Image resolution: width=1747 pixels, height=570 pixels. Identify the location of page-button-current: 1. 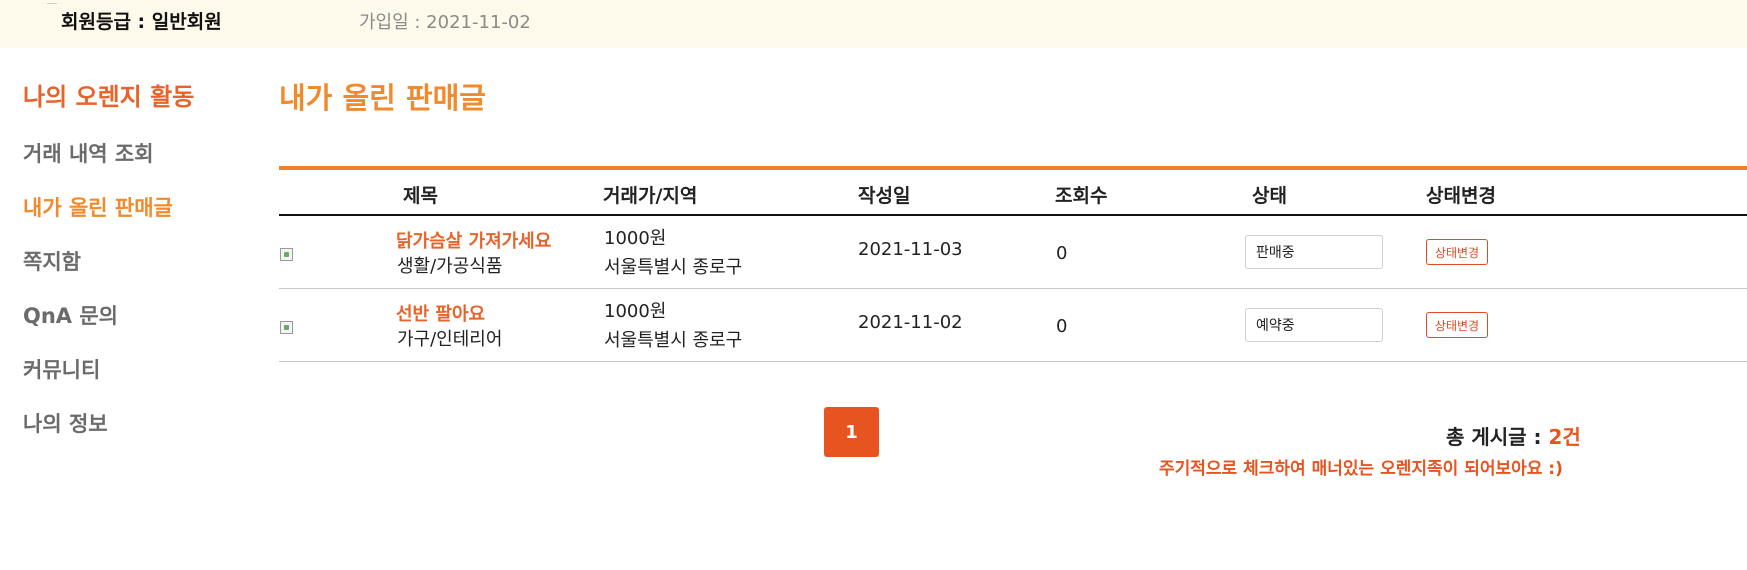
(851, 432).